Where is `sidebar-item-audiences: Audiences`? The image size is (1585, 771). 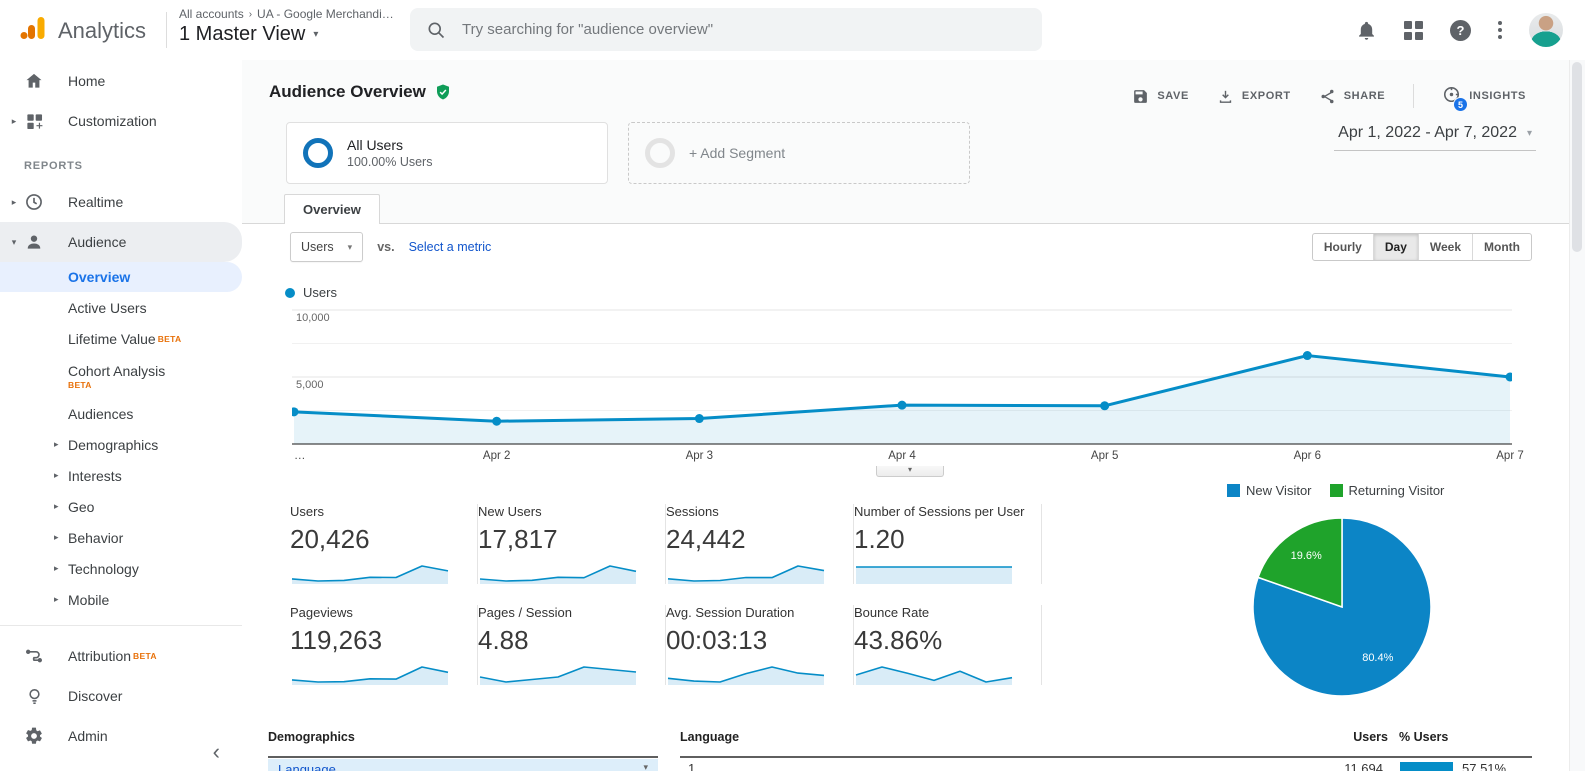 sidebar-item-audiences: Audiences is located at coordinates (121, 413).